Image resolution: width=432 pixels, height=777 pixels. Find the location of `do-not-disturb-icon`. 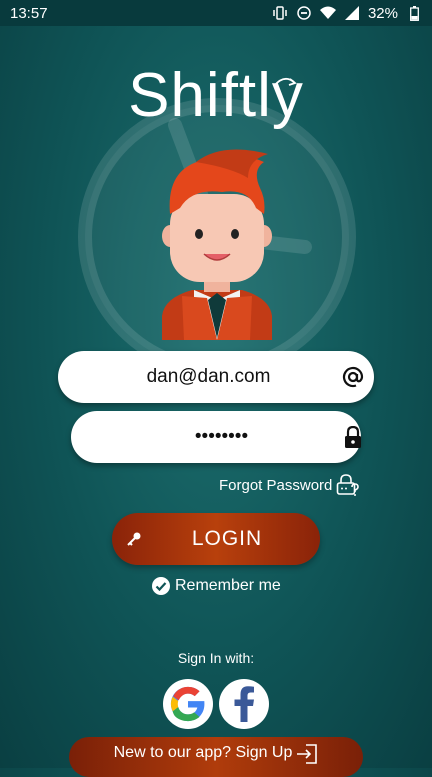

do-not-disturb-icon is located at coordinates (304, 13).